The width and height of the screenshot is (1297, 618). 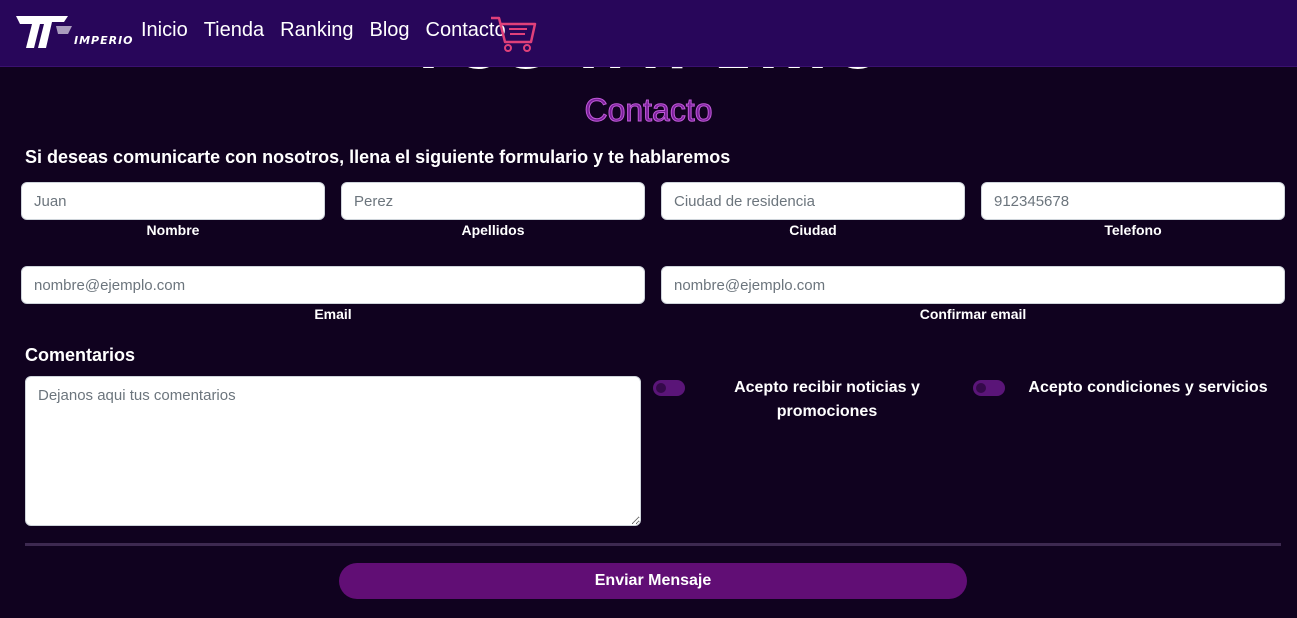 I want to click on ciudad-input, so click(x=813, y=201).